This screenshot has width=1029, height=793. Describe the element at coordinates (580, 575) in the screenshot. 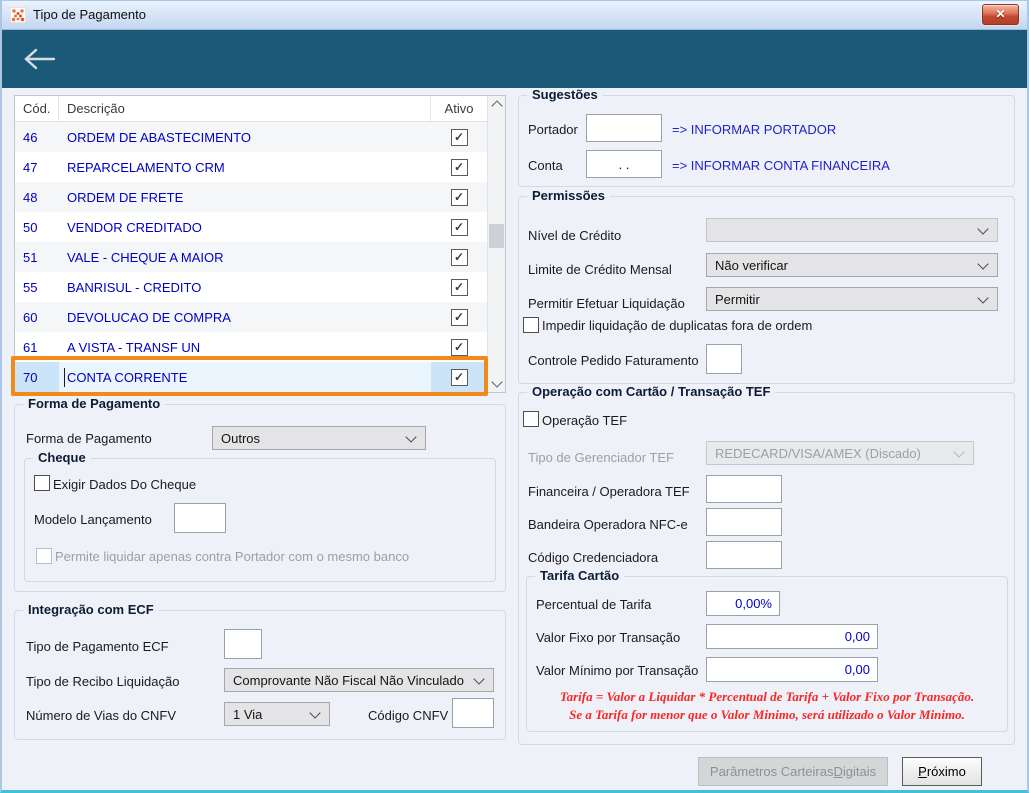

I see `section-title: Tarifa Cartão` at that location.